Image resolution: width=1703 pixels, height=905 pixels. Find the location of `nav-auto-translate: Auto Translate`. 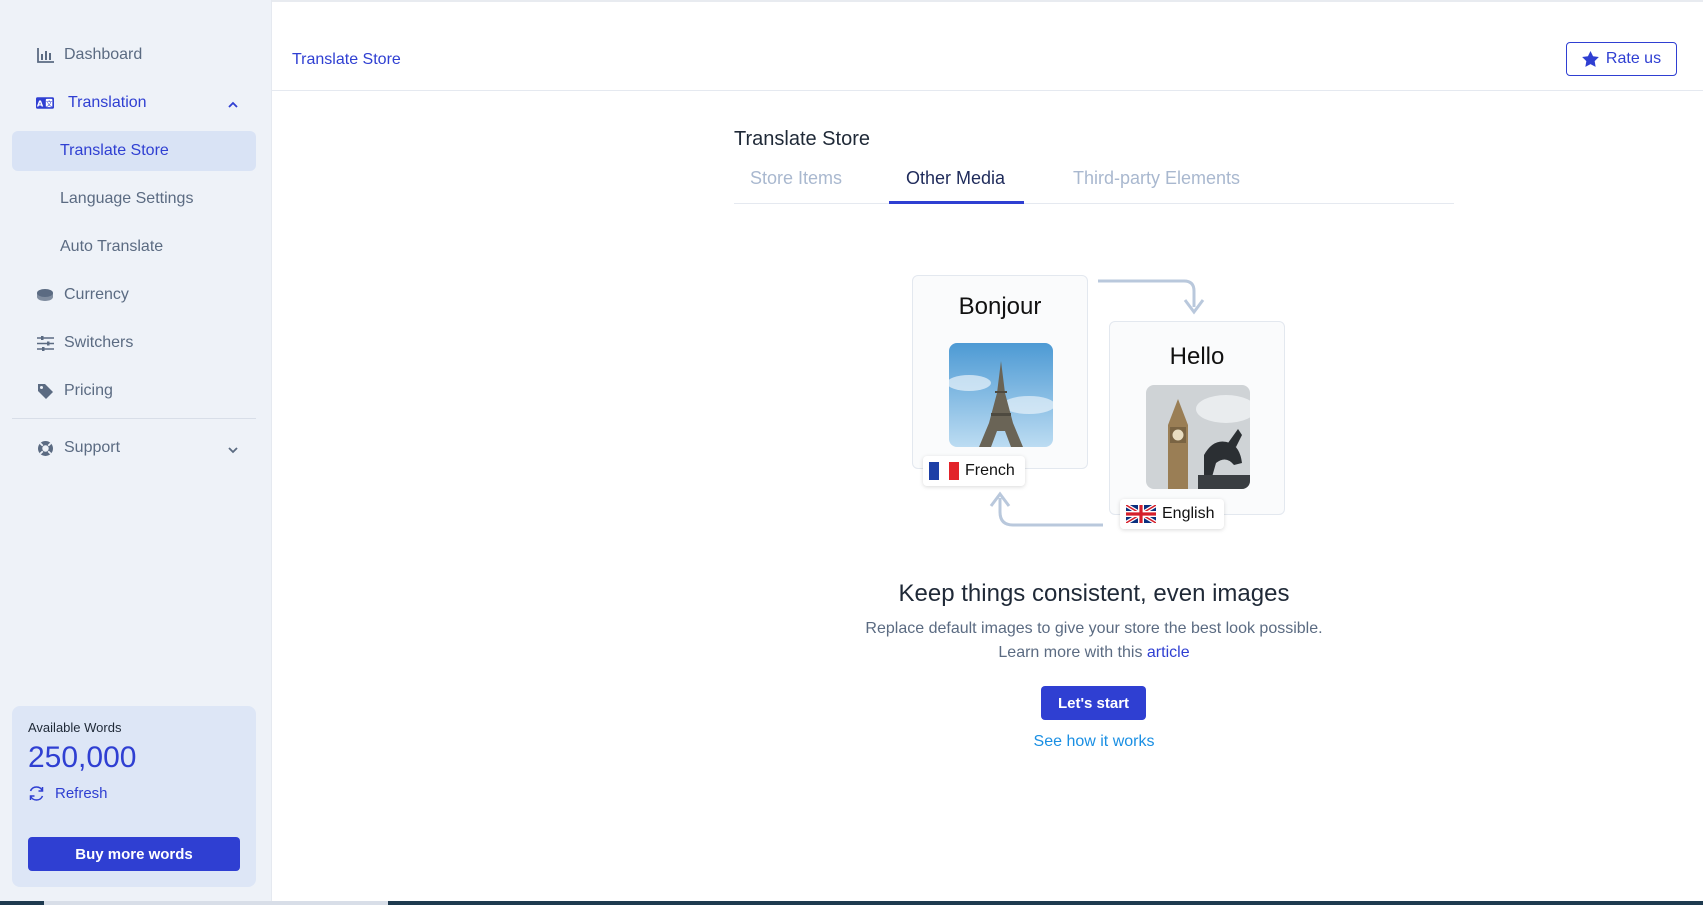

nav-auto-translate: Auto Translate is located at coordinates (134, 247).